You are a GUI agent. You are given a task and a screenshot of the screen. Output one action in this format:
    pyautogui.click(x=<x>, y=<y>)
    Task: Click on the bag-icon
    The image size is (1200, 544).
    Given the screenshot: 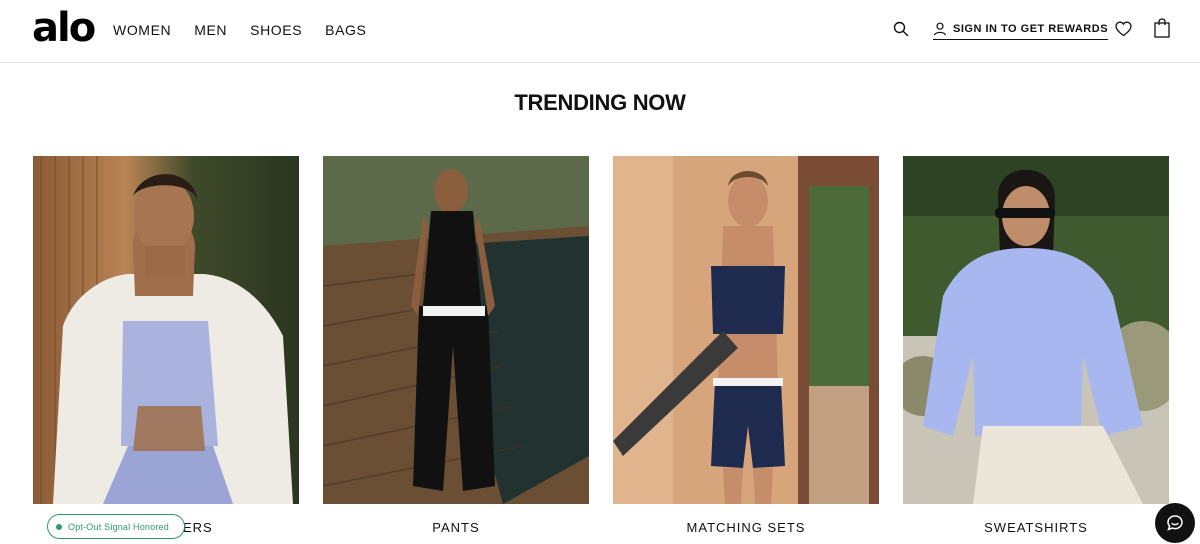 What is the action you would take?
    pyautogui.click(x=1162, y=28)
    